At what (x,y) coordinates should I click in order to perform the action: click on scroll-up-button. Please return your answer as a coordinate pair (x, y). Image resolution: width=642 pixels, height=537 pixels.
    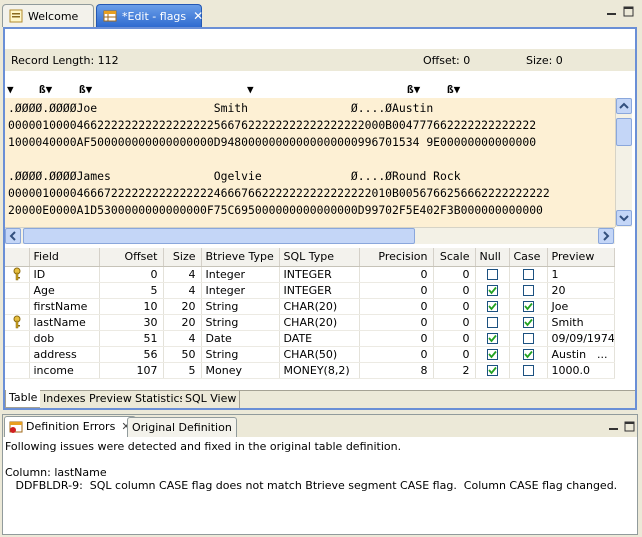
    Looking at the image, I should click on (624, 106).